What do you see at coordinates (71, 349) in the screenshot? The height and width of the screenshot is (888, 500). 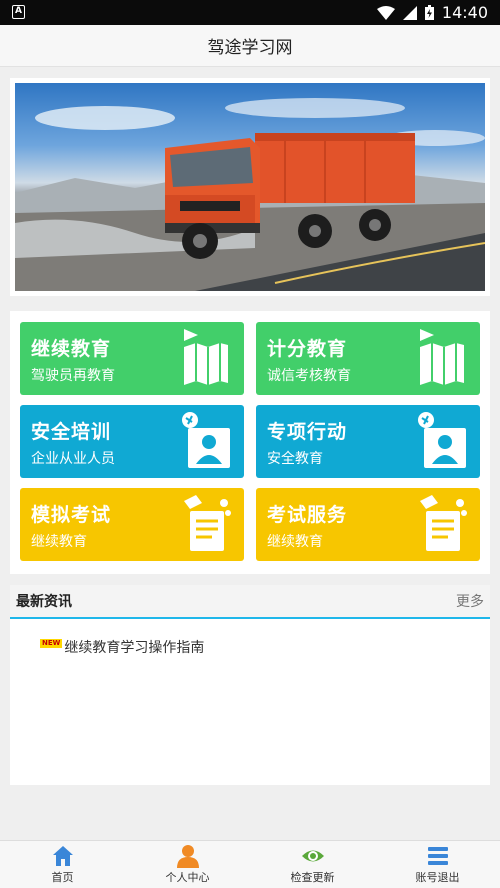 I see `tile-title: 继续教育` at bounding box center [71, 349].